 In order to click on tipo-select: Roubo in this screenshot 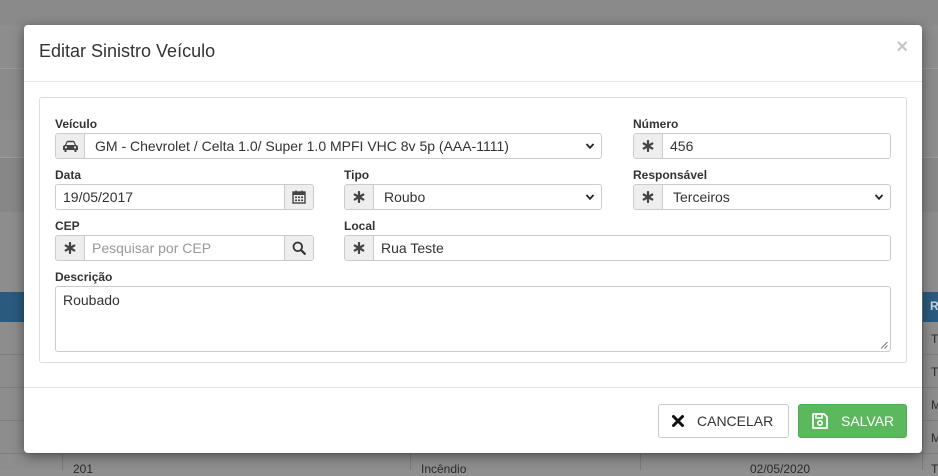, I will do `click(473, 197)`.